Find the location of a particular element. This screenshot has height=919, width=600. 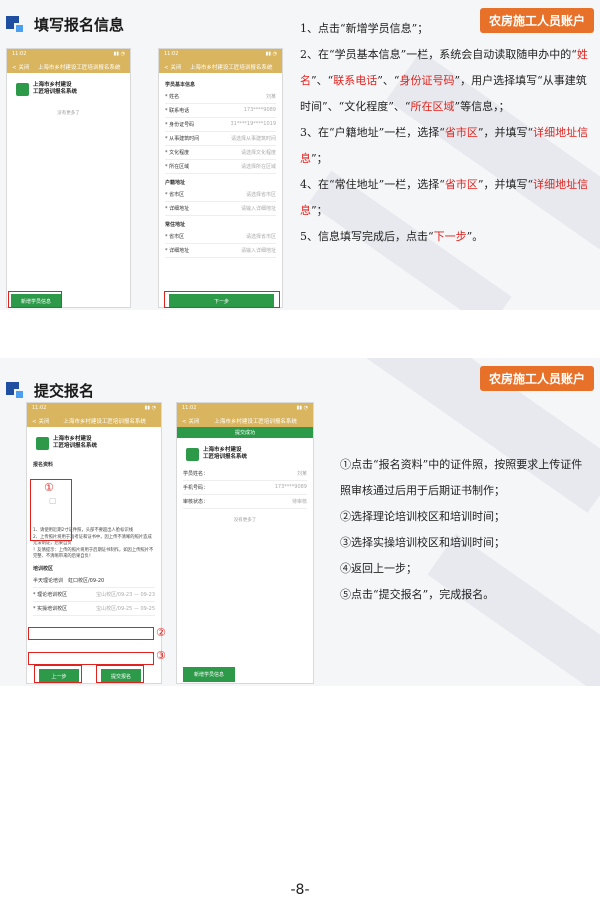

form-row: * 所在区域 请选择所在区域 is located at coordinates (220, 167).